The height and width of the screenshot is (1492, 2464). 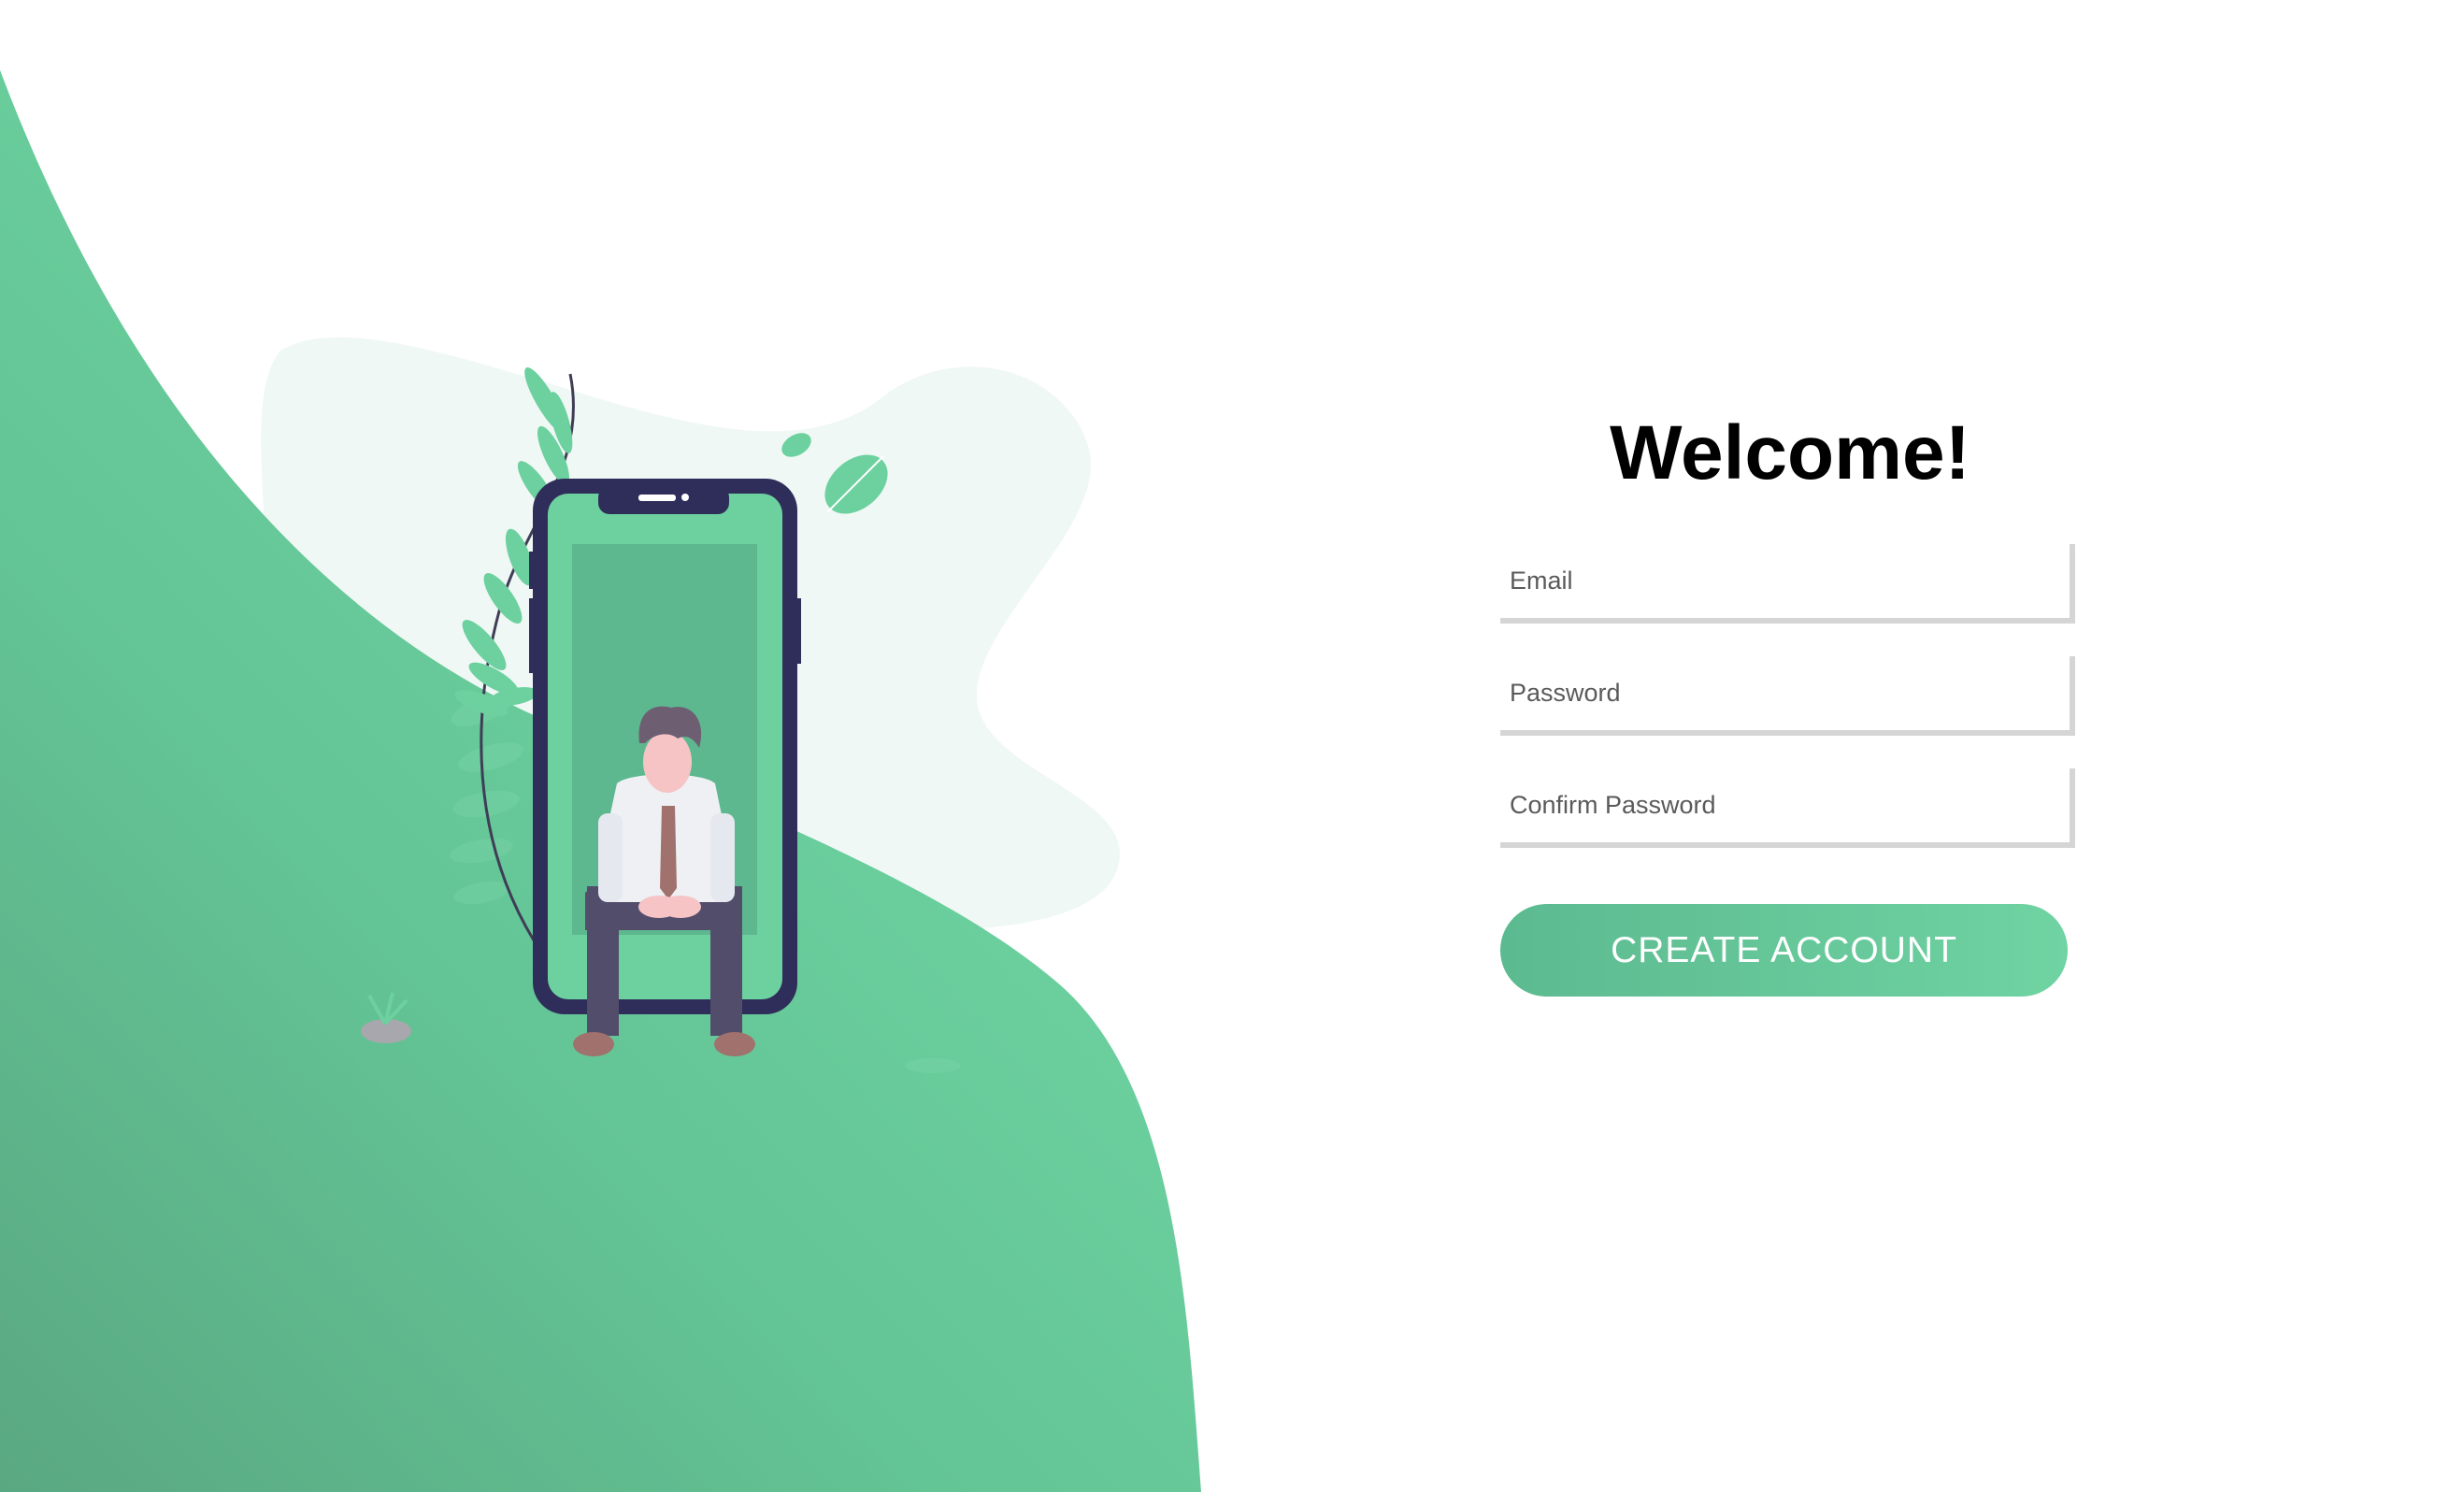 I want to click on signup-form: Welcome! CREATE ACCOUNT, so click(x=1790, y=700).